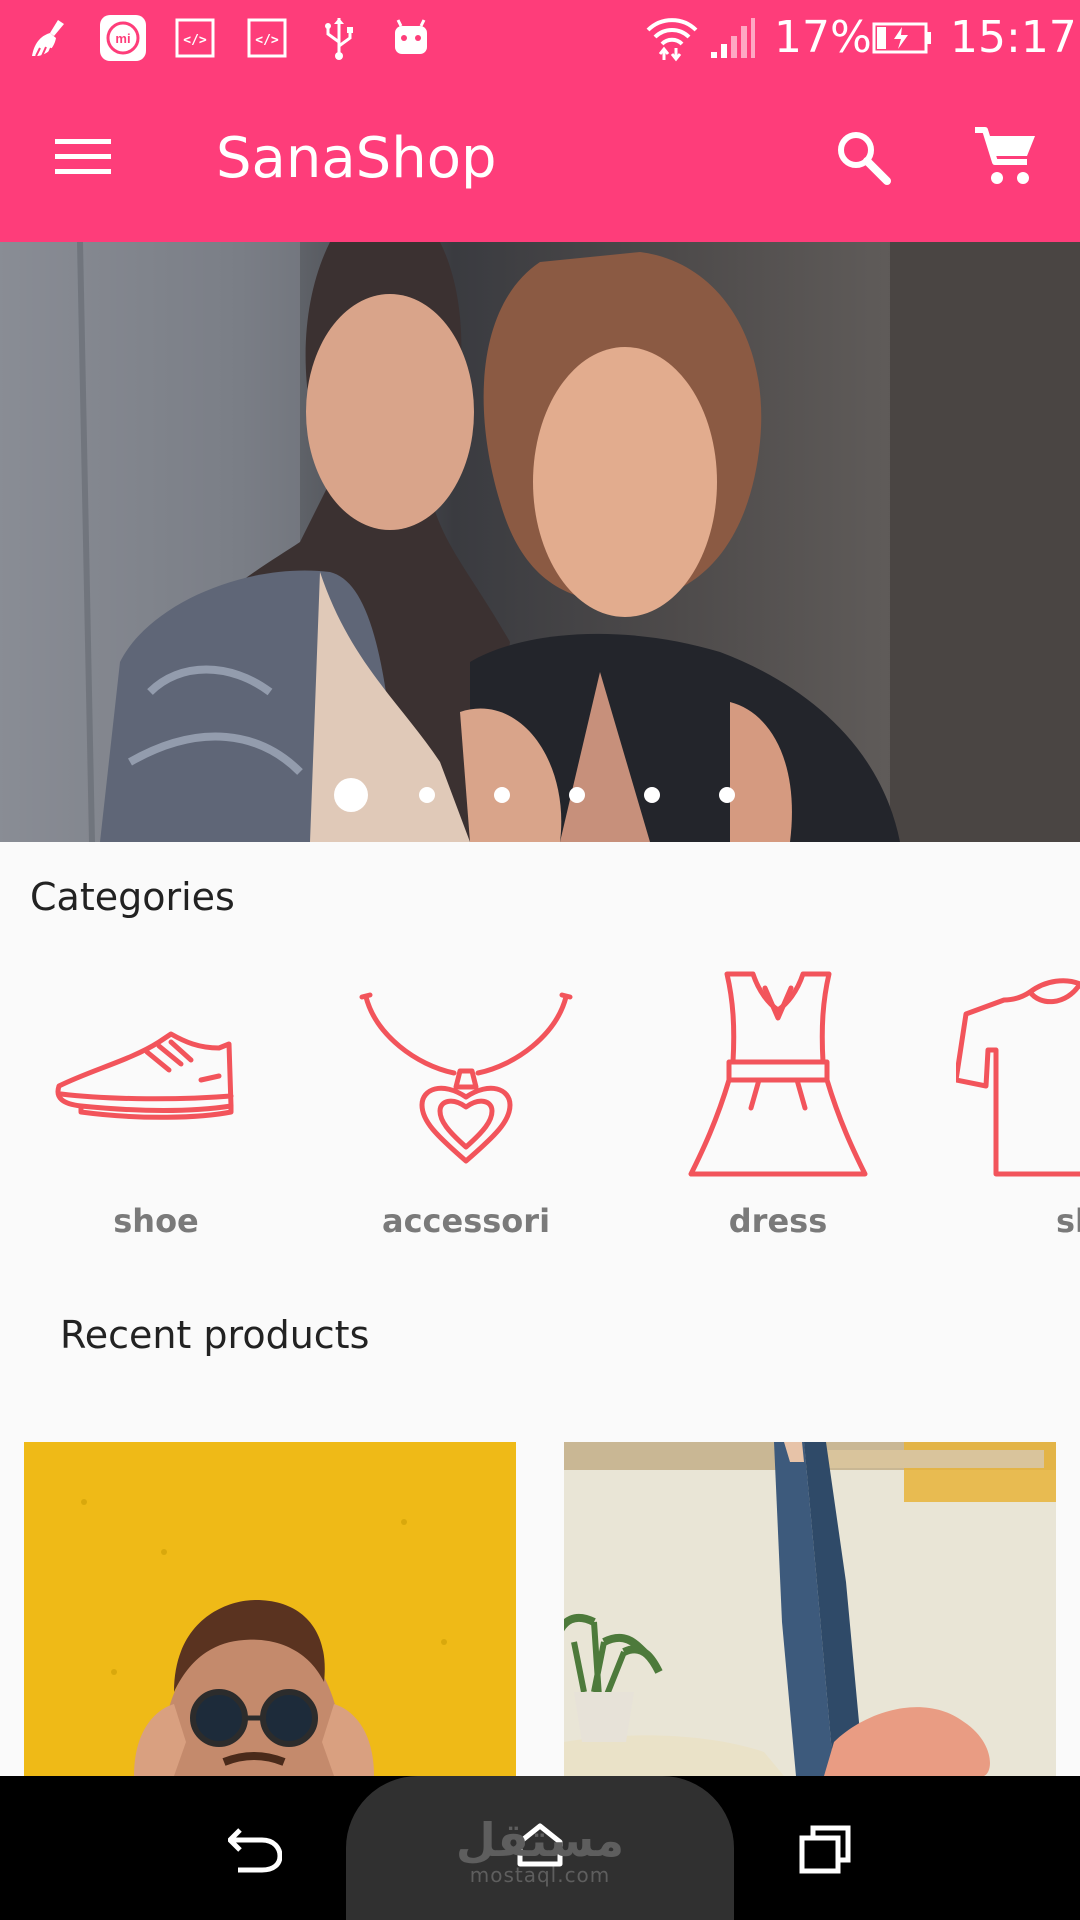 Image resolution: width=1080 pixels, height=1920 pixels. Describe the element at coordinates (1068, 1221) in the screenshot. I see `category-label: sh` at that location.